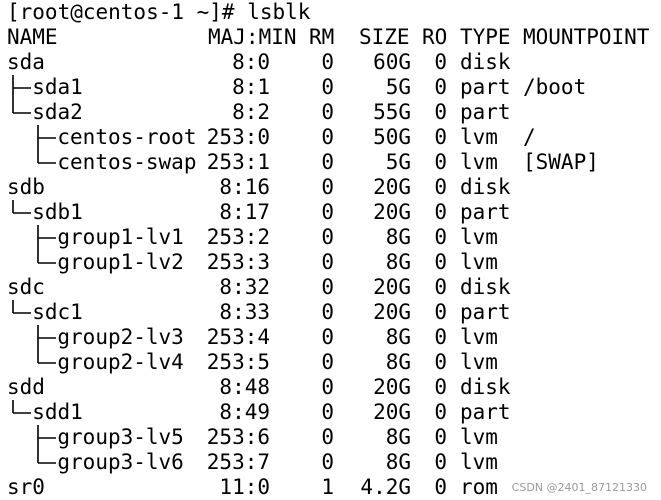 Image resolution: width=661 pixels, height=500 pixels. What do you see at coordinates (251, 112) in the screenshot?
I see `majmin-cell: 8:2` at bounding box center [251, 112].